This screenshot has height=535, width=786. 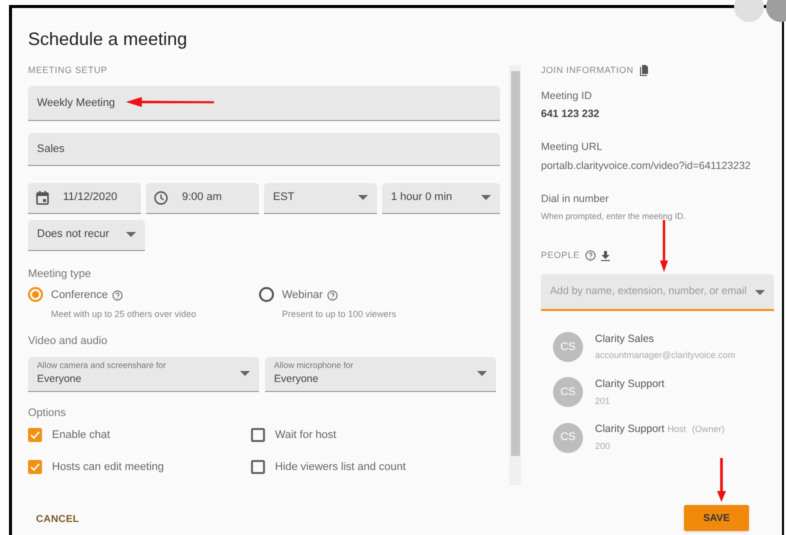 I want to click on download-icon, so click(x=605, y=255).